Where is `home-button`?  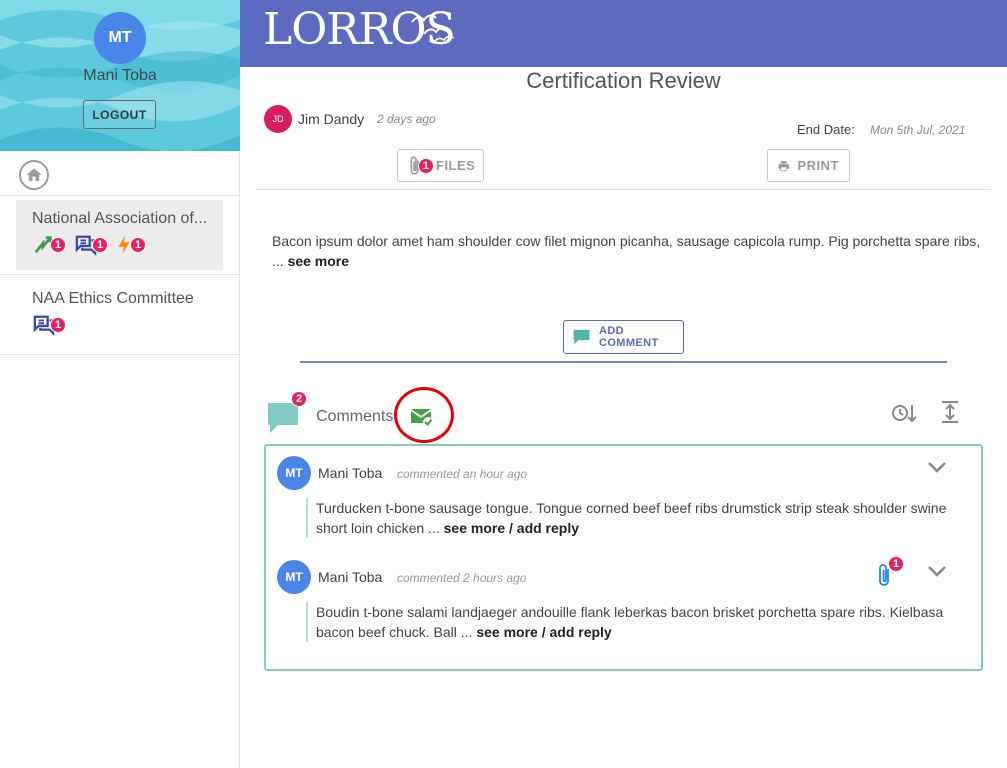
home-button is located at coordinates (34, 175).